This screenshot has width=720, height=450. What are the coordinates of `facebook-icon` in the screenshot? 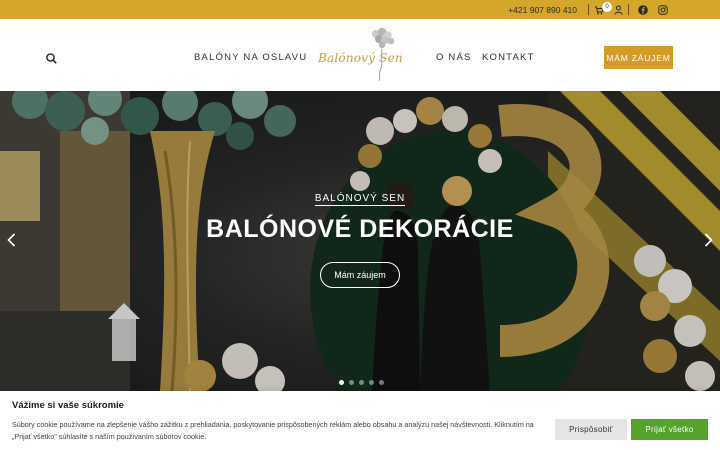 It's located at (643, 9).